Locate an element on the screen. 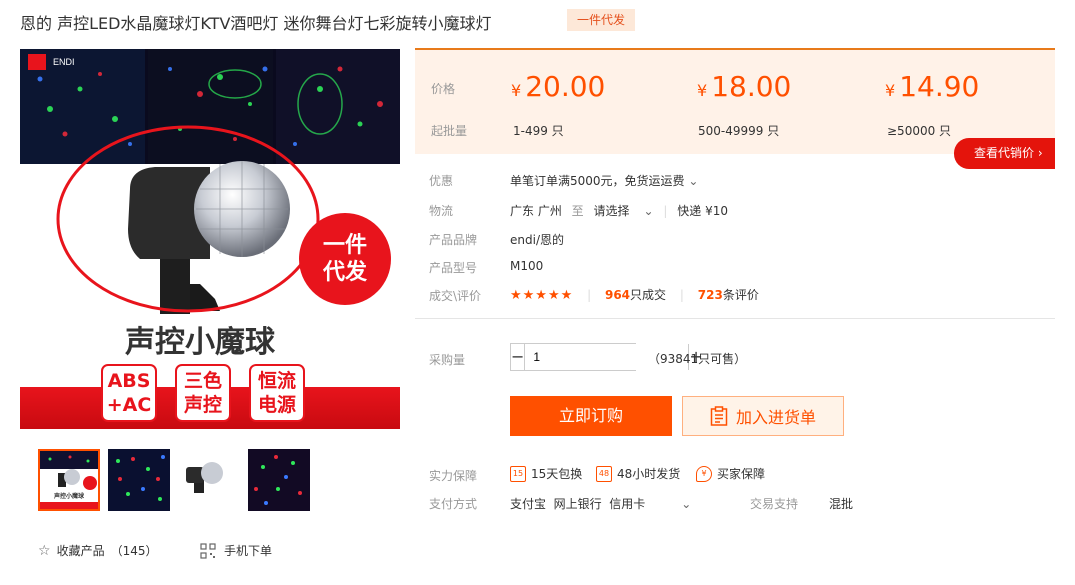 The image size is (1075, 585). logistics-value: 广东 广州 至 请选择 ⌄ | 快递 ¥10 is located at coordinates (619, 210).